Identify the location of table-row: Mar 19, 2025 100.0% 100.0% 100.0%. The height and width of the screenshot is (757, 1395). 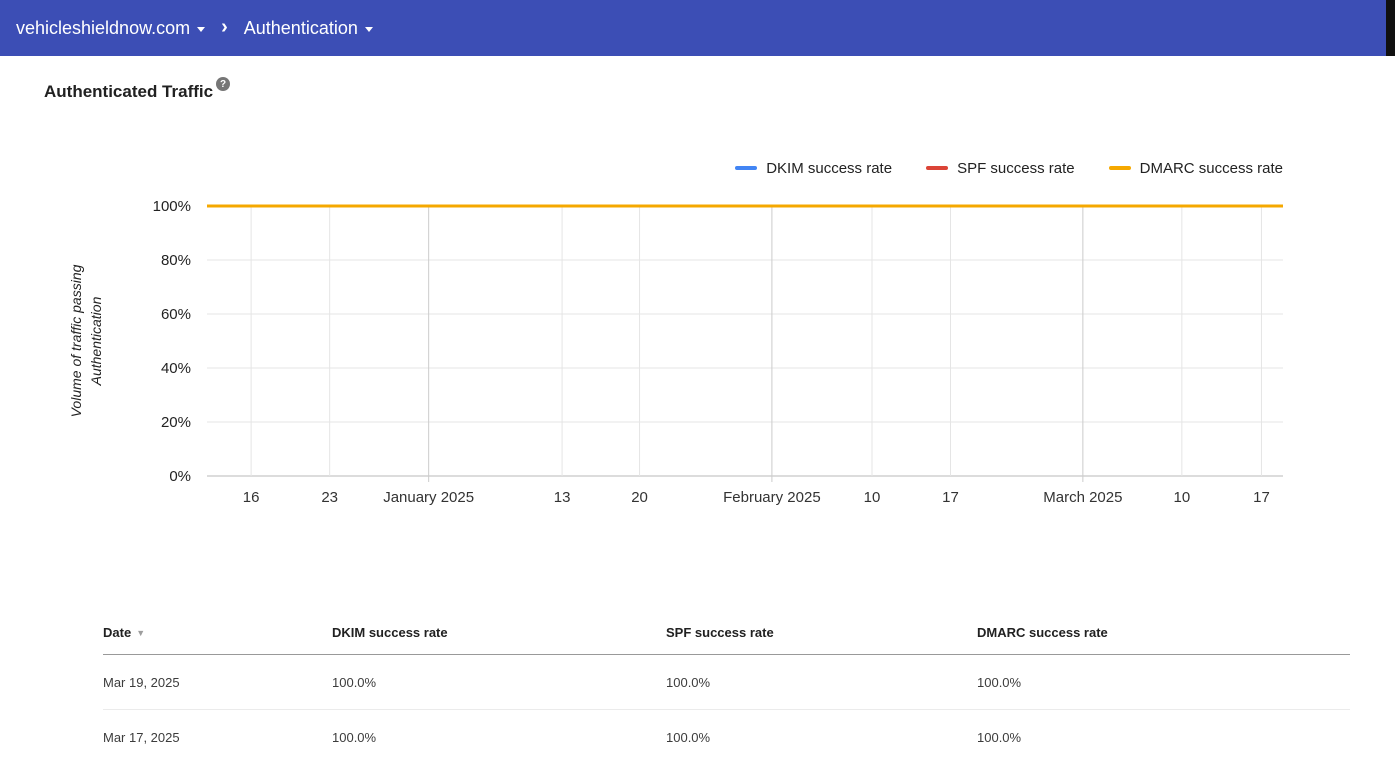
(726, 682).